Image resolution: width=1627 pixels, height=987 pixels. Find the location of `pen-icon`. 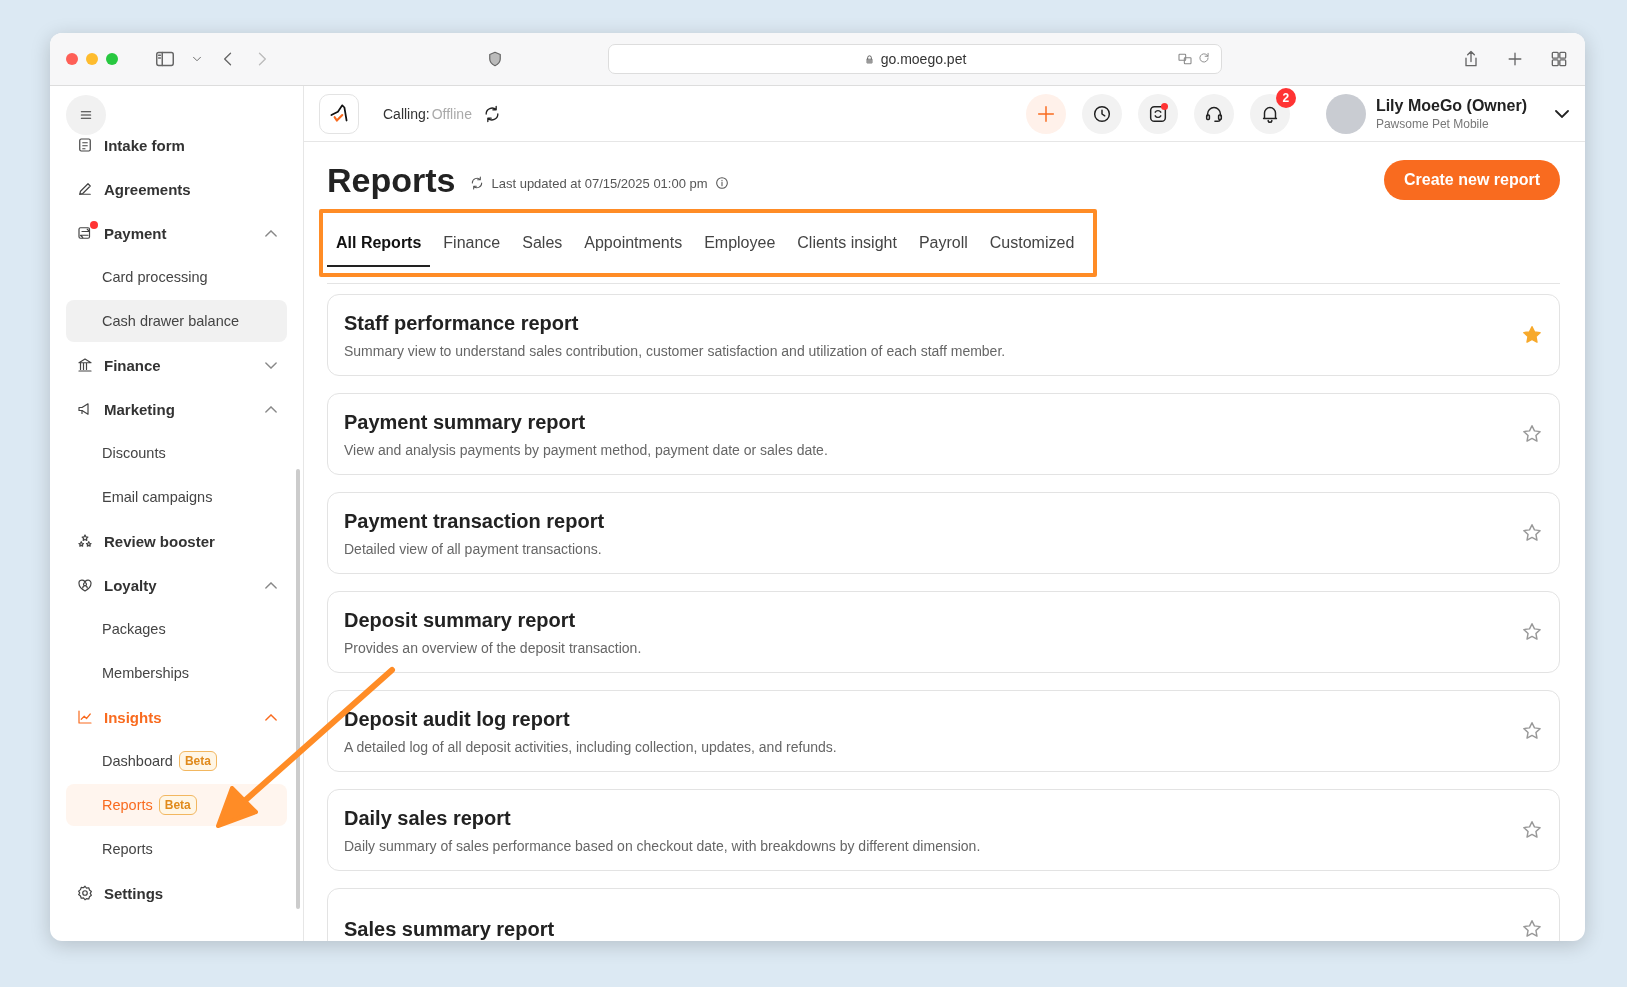

pen-icon is located at coordinates (85, 189).